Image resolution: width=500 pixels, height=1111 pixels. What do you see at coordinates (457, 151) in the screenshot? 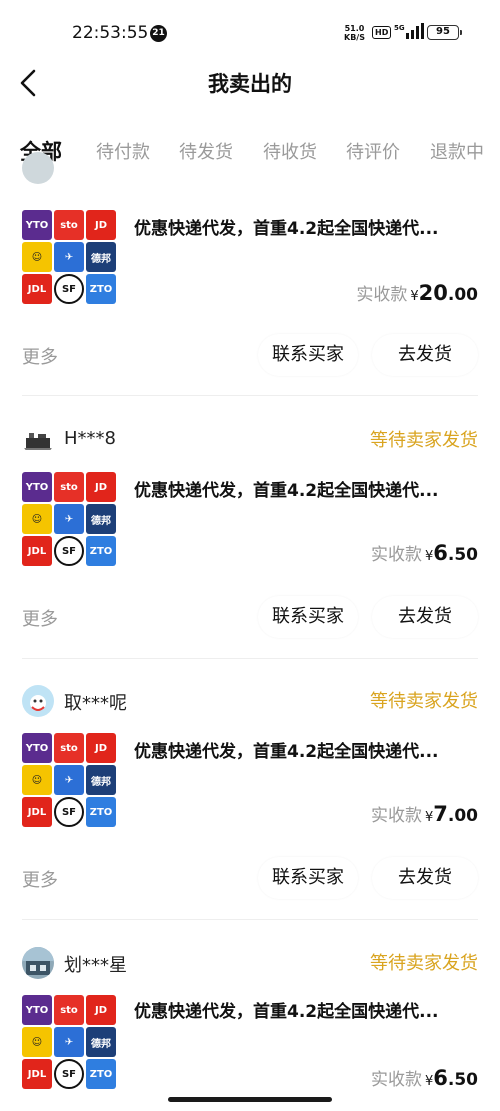
I see `tab-refunding: 退款中` at bounding box center [457, 151].